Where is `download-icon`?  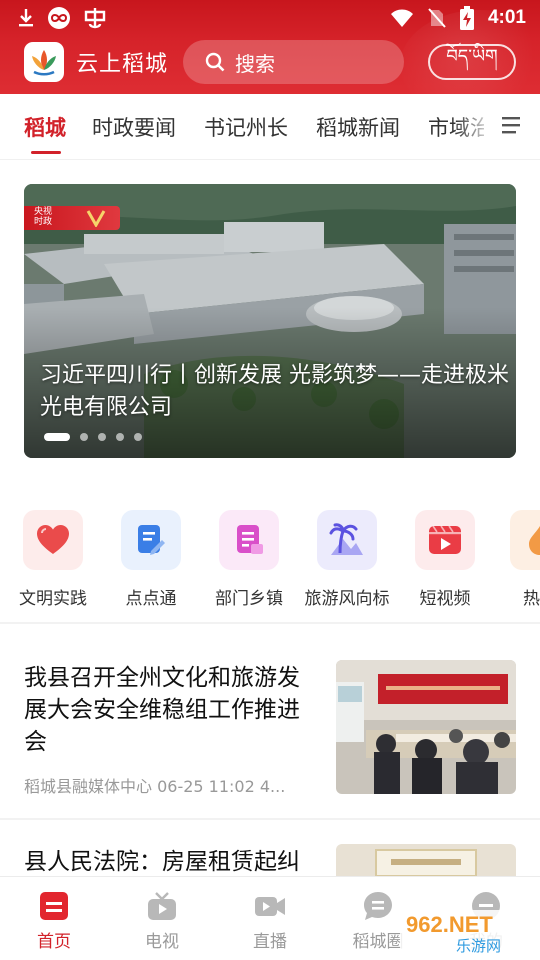
download-icon is located at coordinates (26, 18).